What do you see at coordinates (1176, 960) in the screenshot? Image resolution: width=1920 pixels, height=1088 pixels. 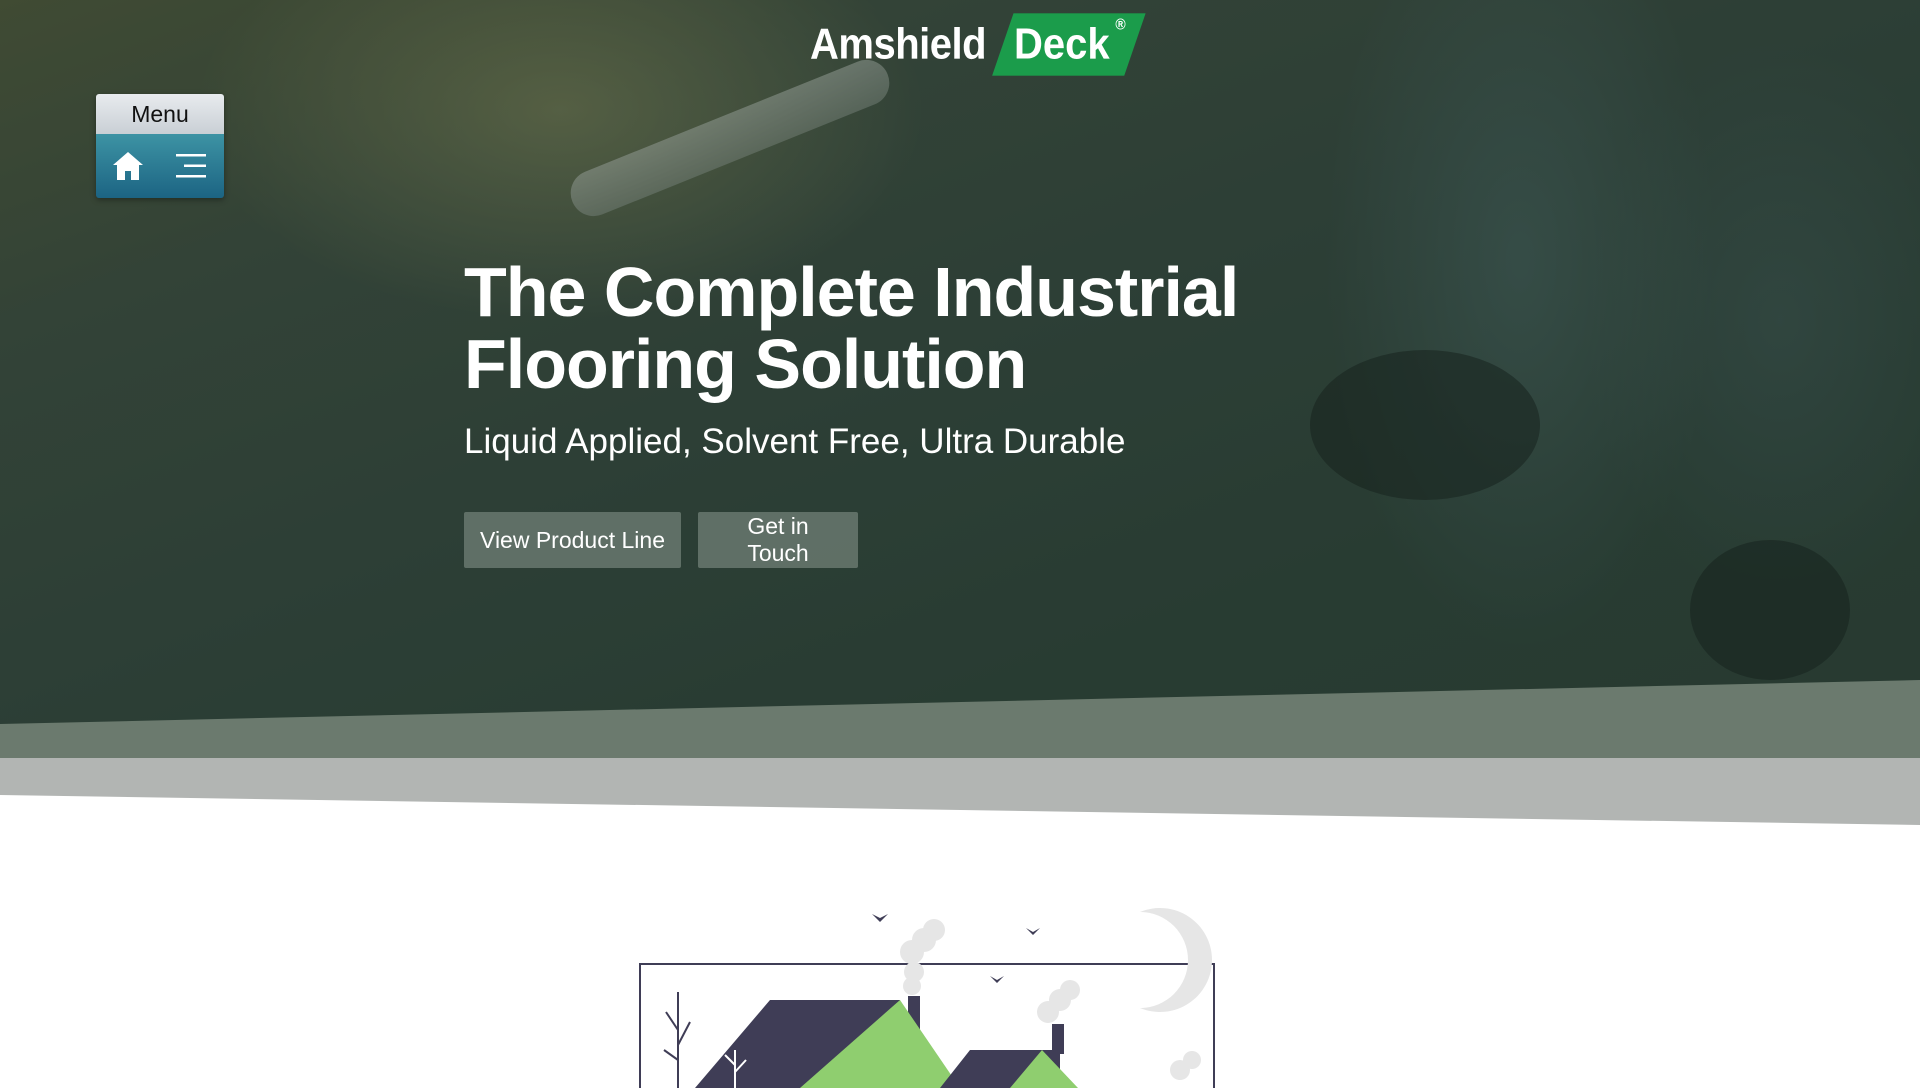 I see `moon-shape` at bounding box center [1176, 960].